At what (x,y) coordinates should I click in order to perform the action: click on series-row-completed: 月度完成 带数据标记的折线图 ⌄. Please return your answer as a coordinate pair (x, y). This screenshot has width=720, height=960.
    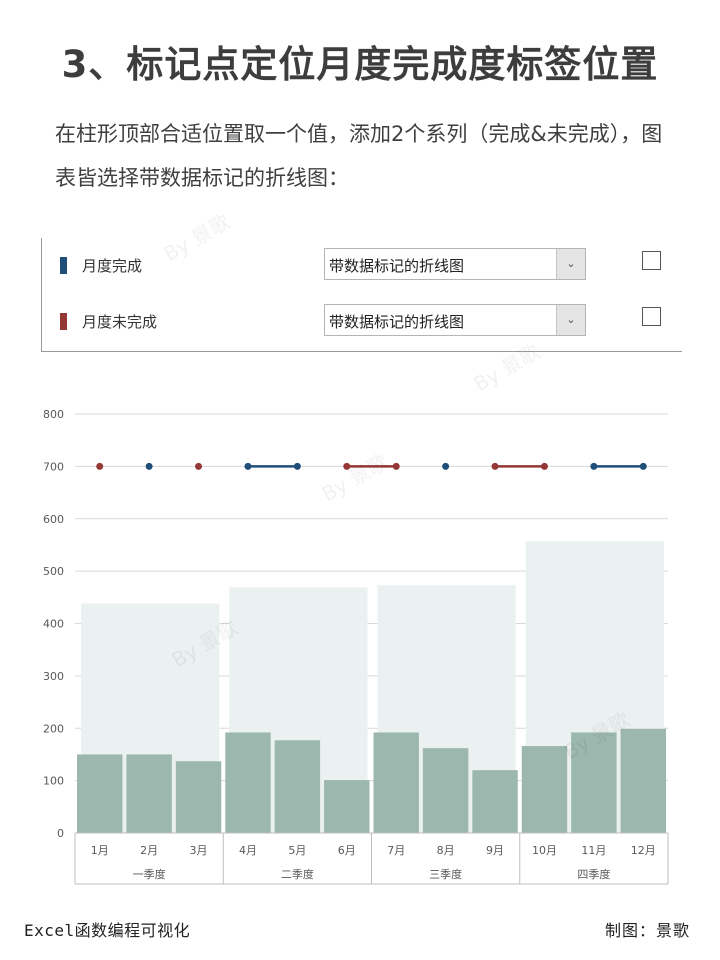
    Looking at the image, I should click on (362, 266).